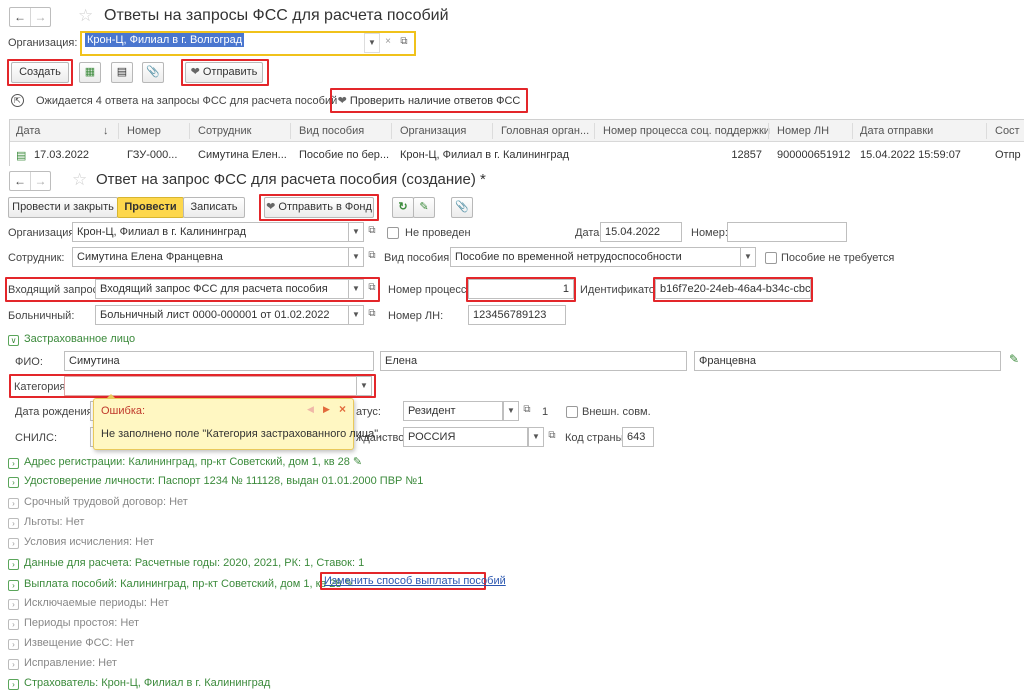  I want to click on sort-arrow-icon: ↓, so click(106, 131).